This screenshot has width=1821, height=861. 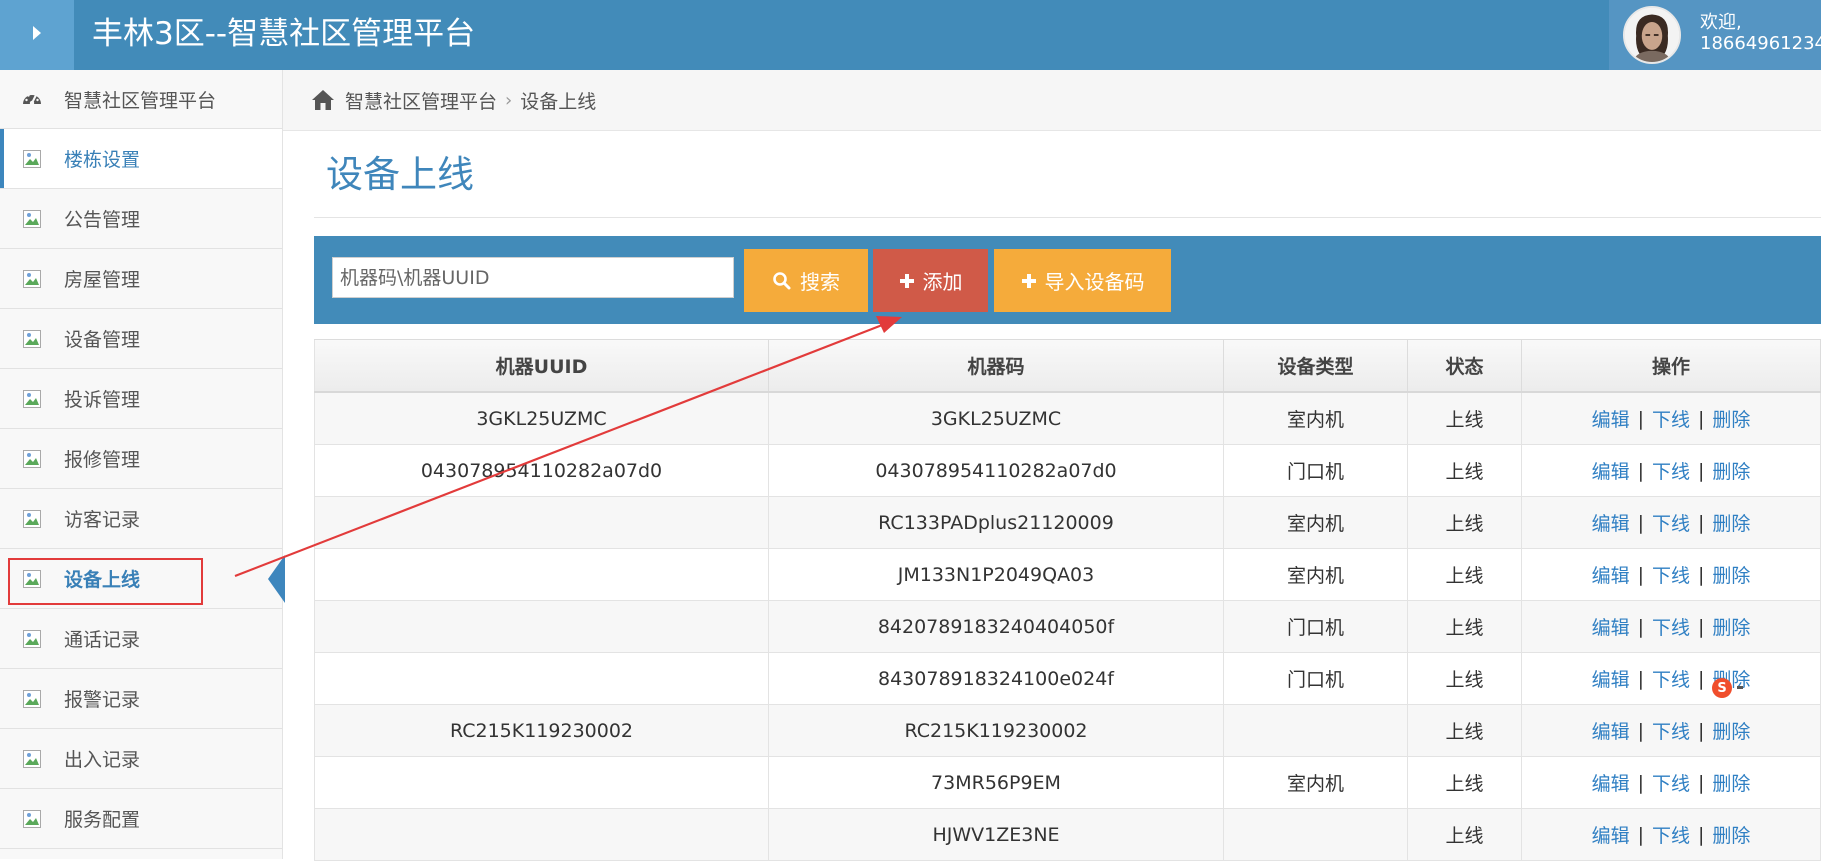 I want to click on sidebar-item-repairs: 报修管理, so click(x=141, y=459).